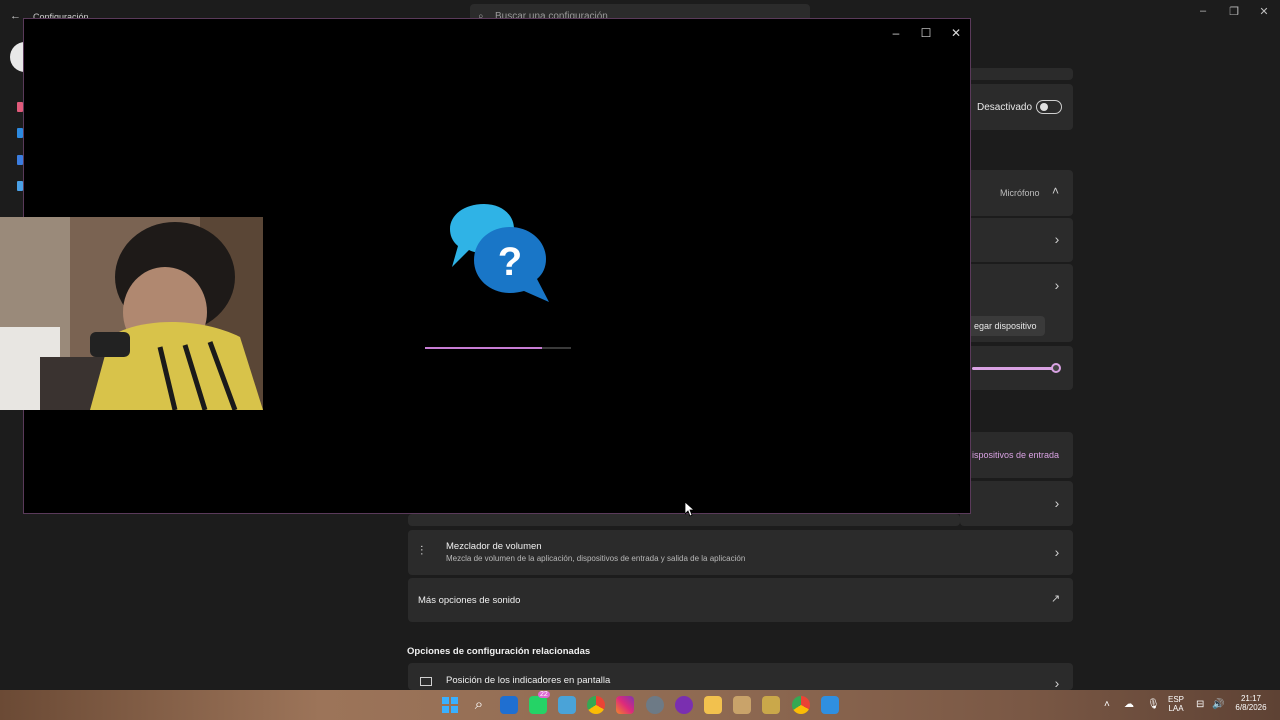  Describe the element at coordinates (926, 33) in the screenshot. I see `maximize-button: ☐` at that location.